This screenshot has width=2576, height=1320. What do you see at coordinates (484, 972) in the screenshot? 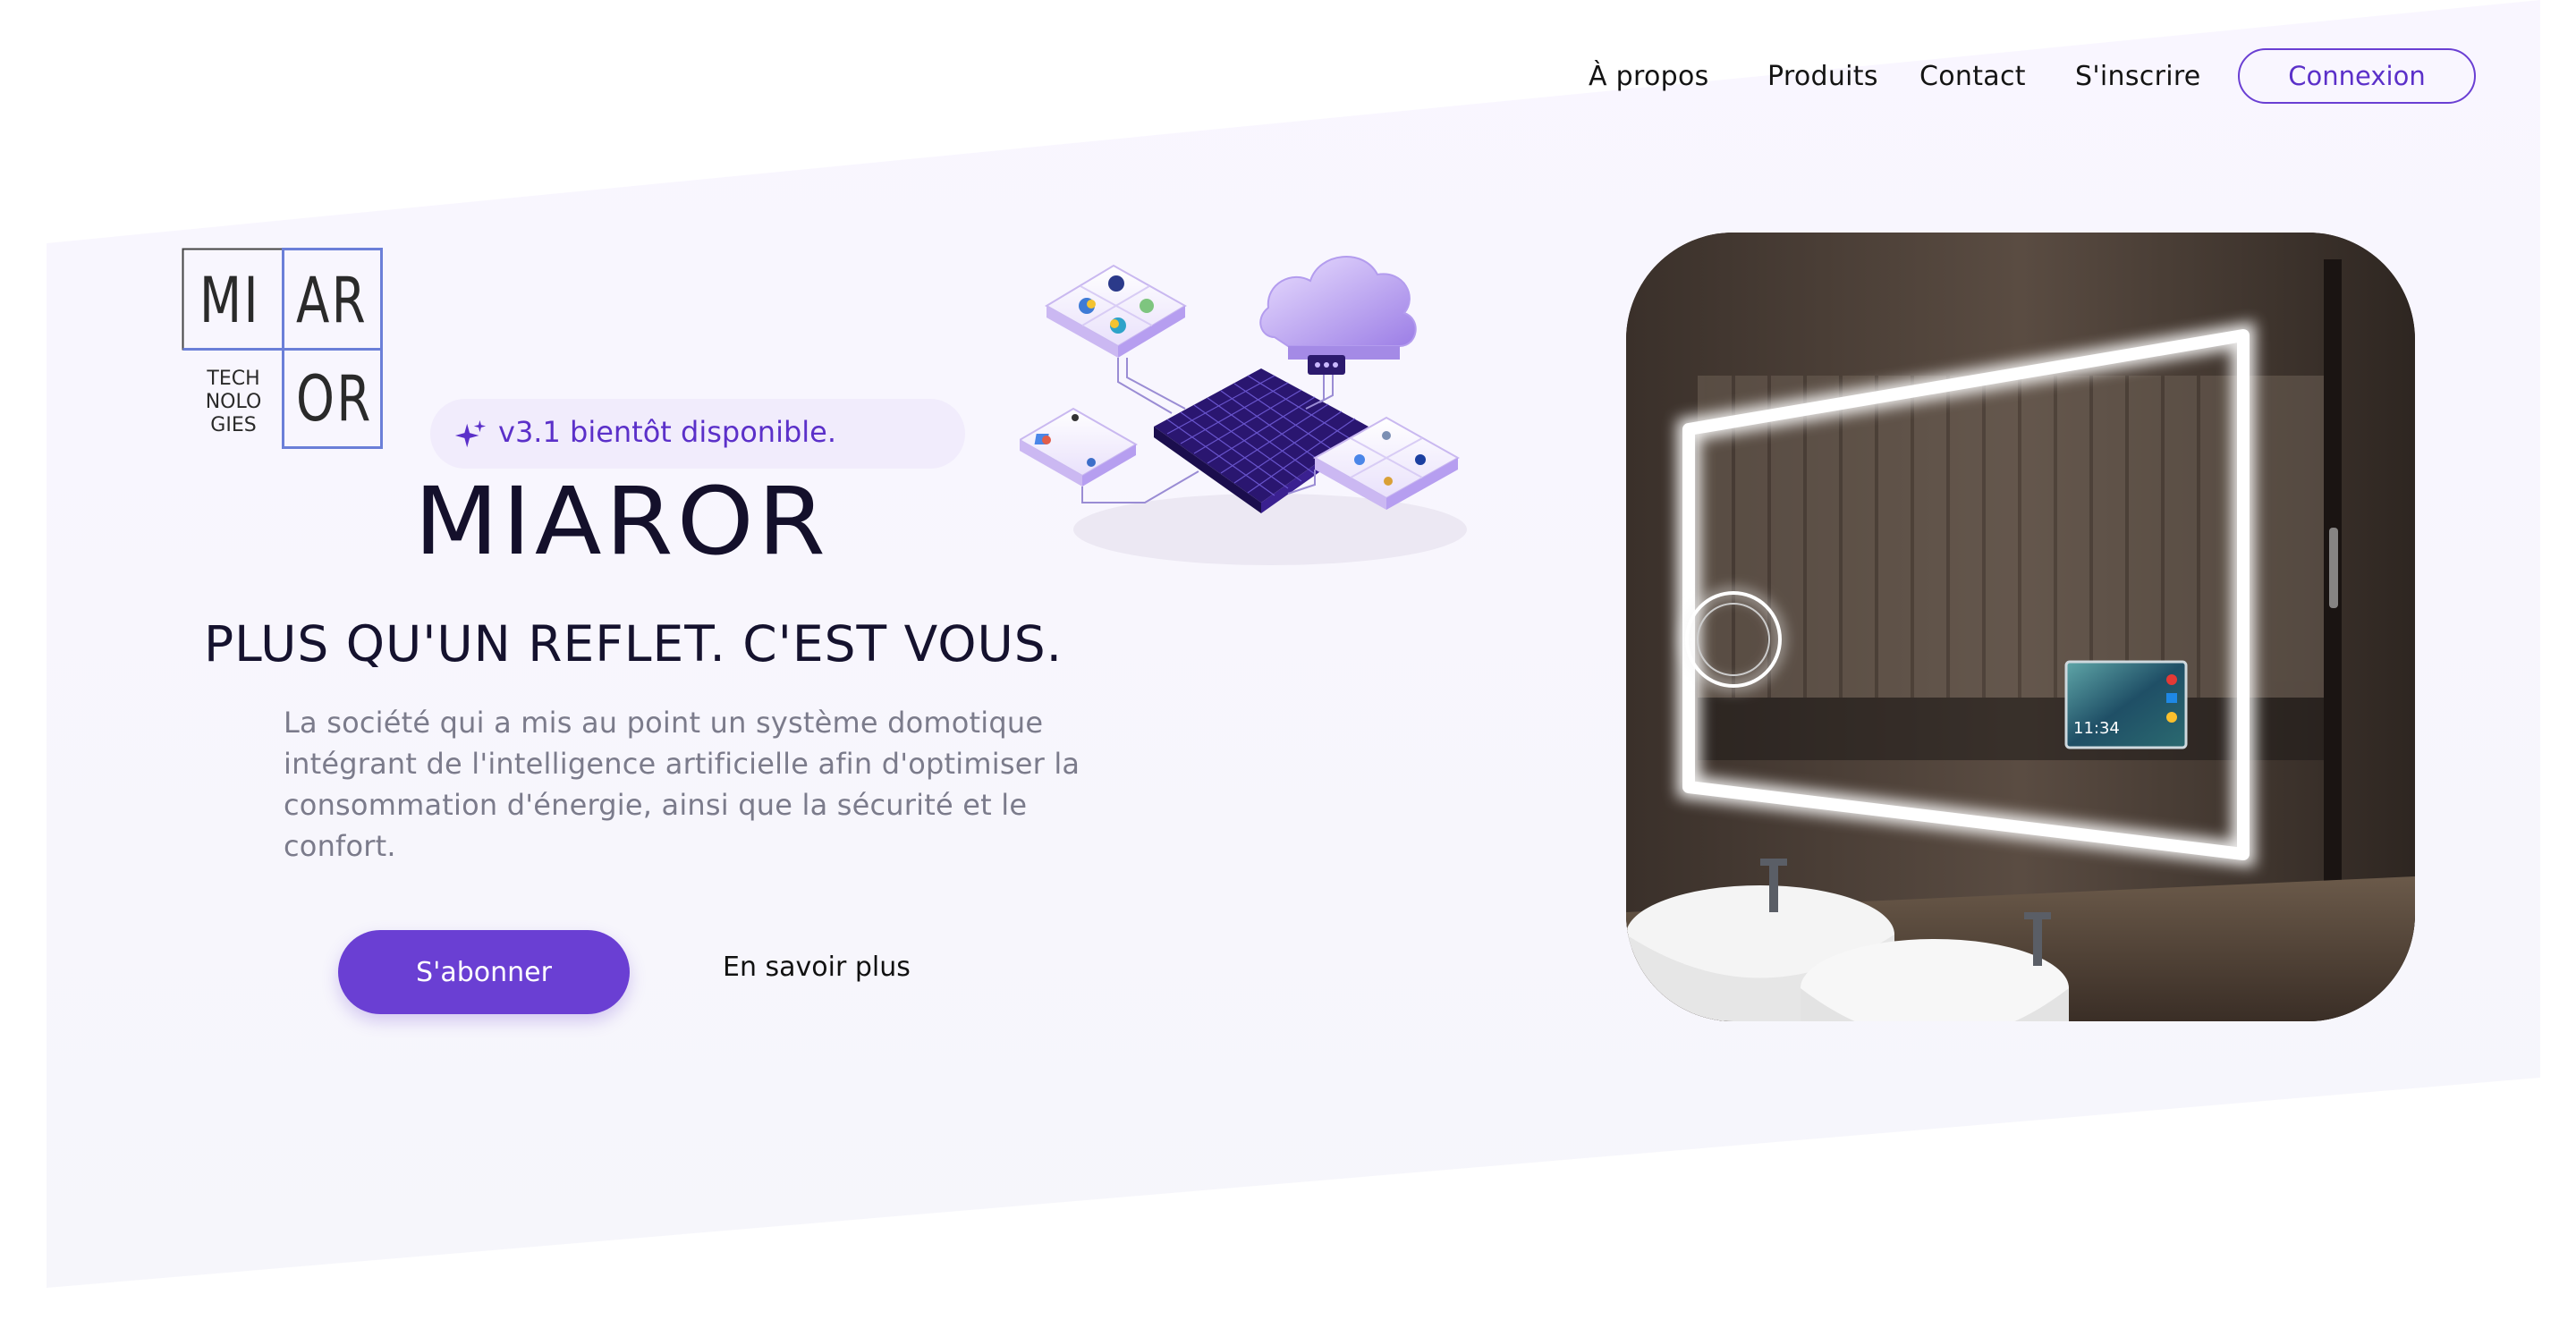
I see `subscribe-button: S'abonner` at bounding box center [484, 972].